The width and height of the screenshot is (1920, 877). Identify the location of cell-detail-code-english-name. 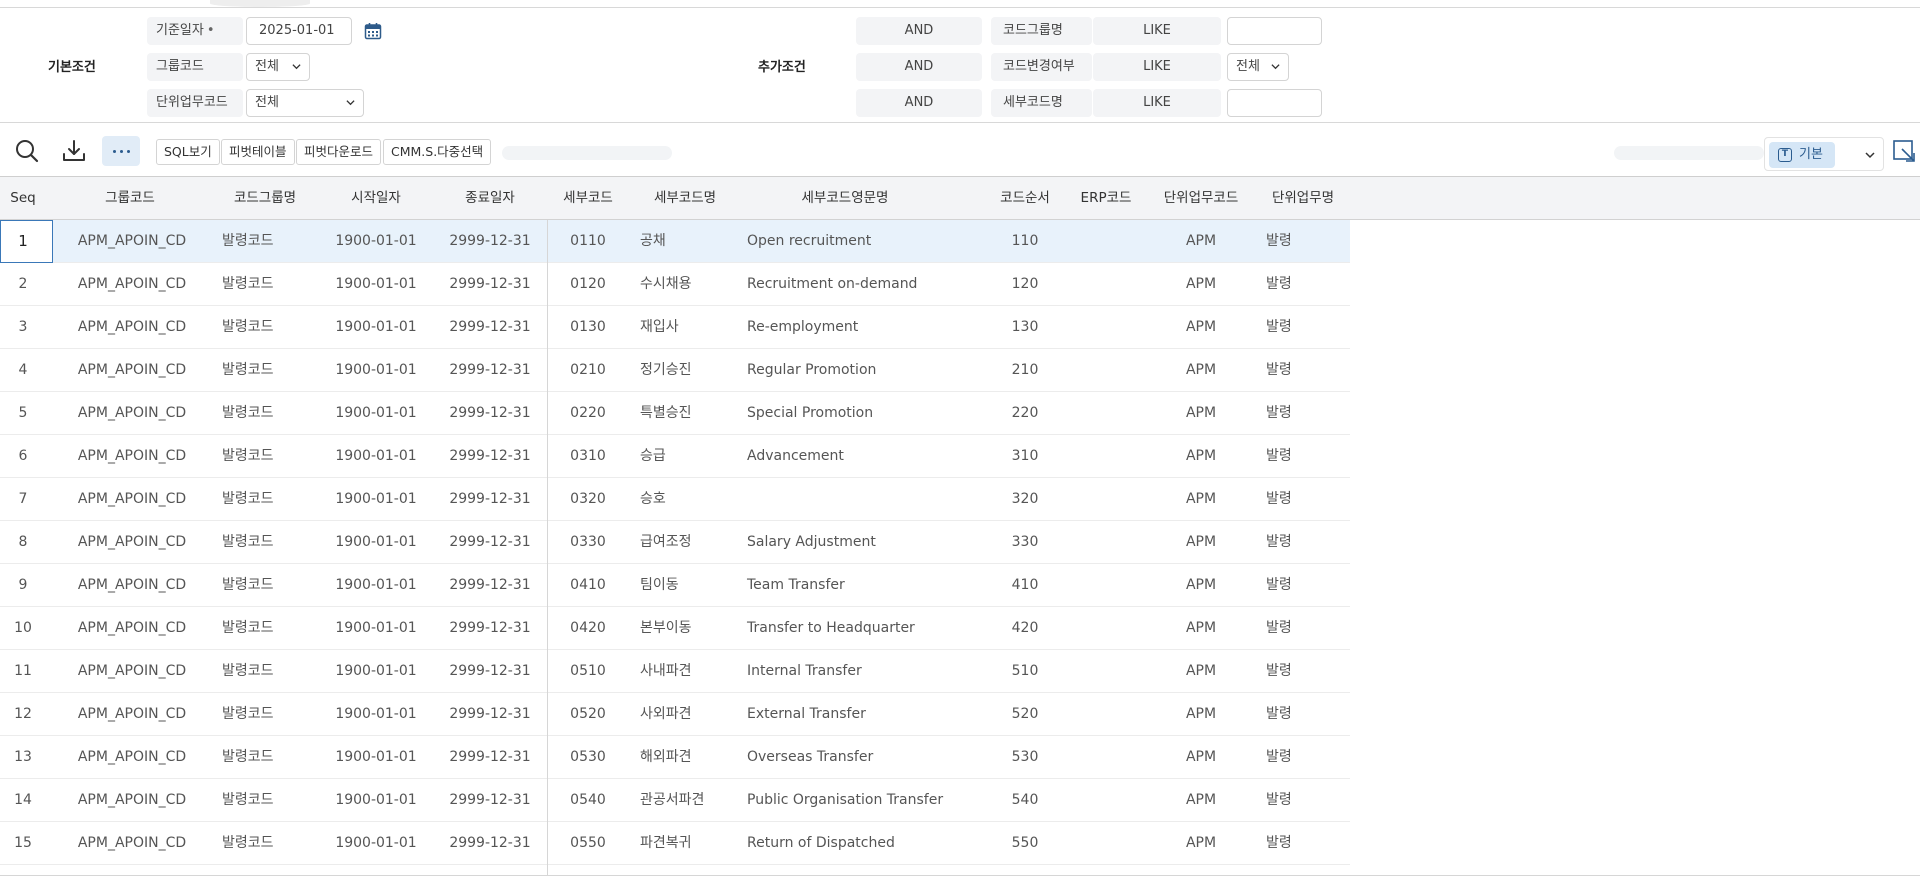
(857, 499).